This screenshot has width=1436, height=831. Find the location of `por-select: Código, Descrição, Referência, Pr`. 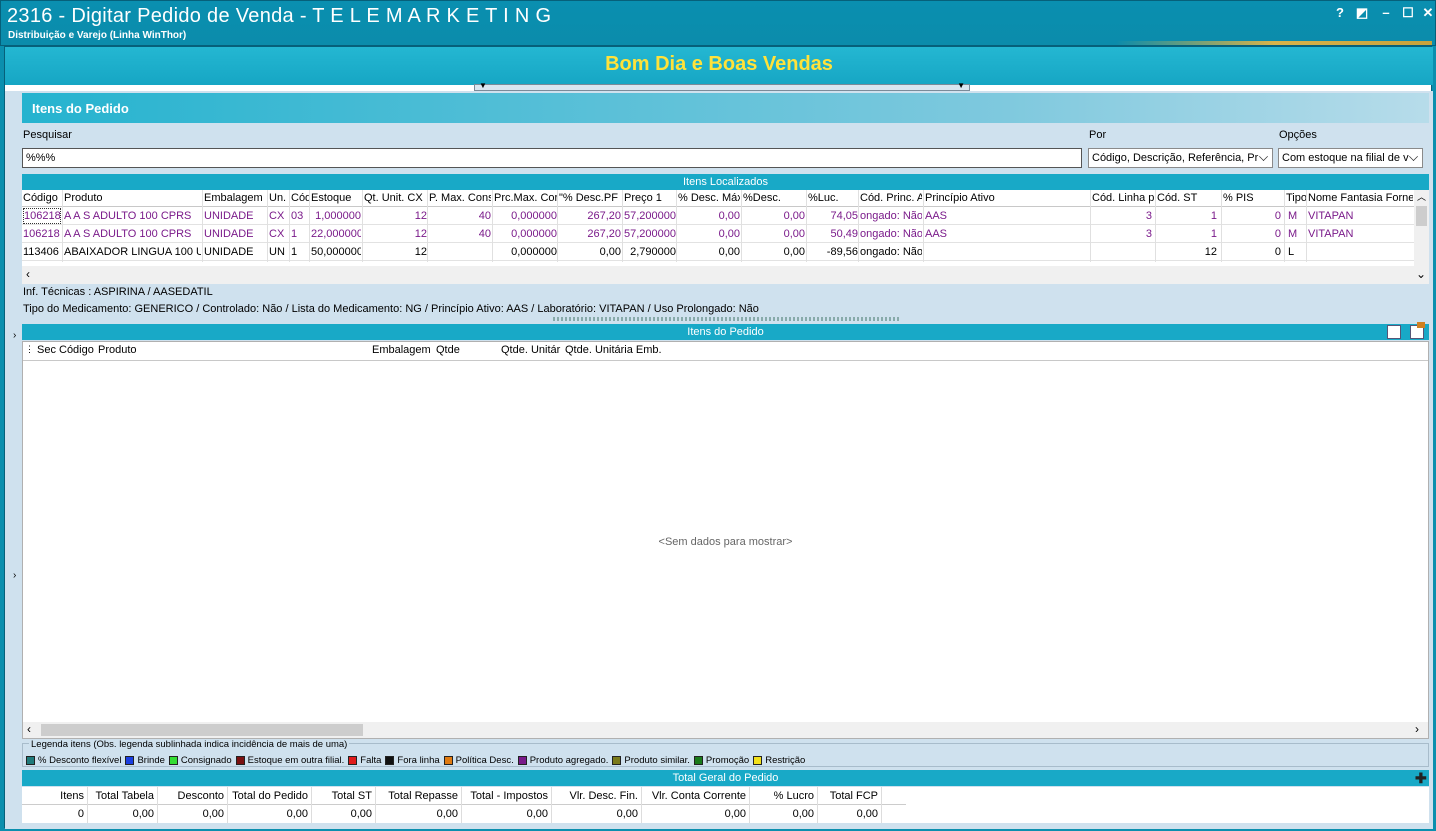

por-select: Código, Descrição, Referência, Pr is located at coordinates (1180, 158).